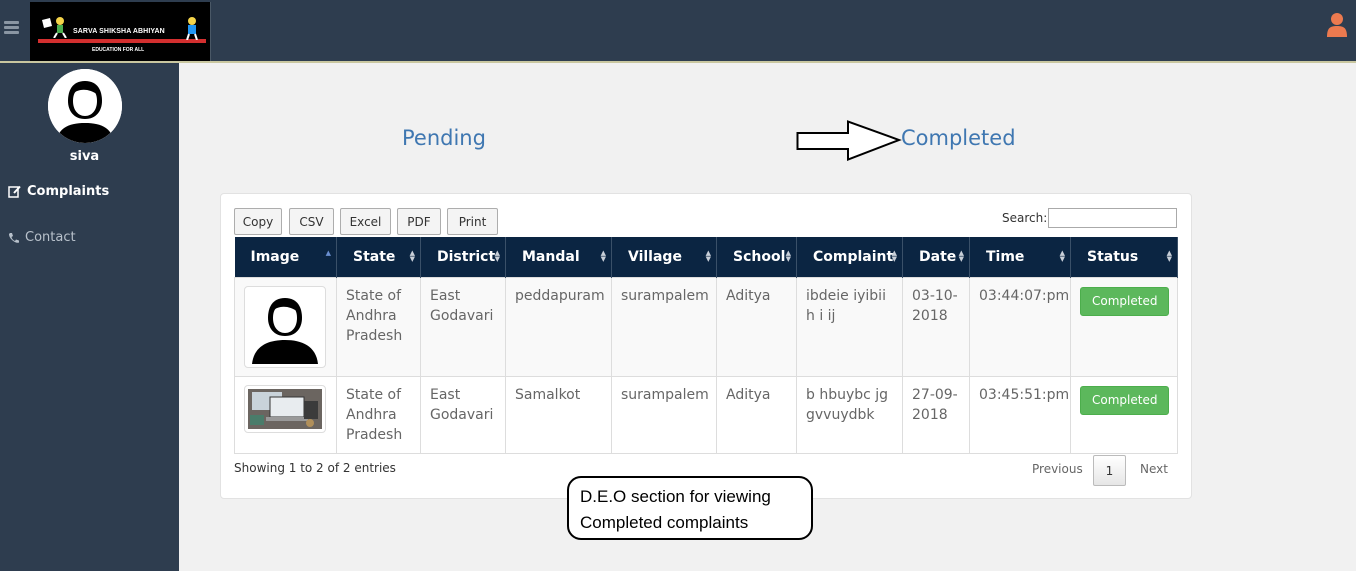 Image resolution: width=1356 pixels, height=571 pixels. I want to click on sidebar-item-contact: Contact, so click(42, 237).